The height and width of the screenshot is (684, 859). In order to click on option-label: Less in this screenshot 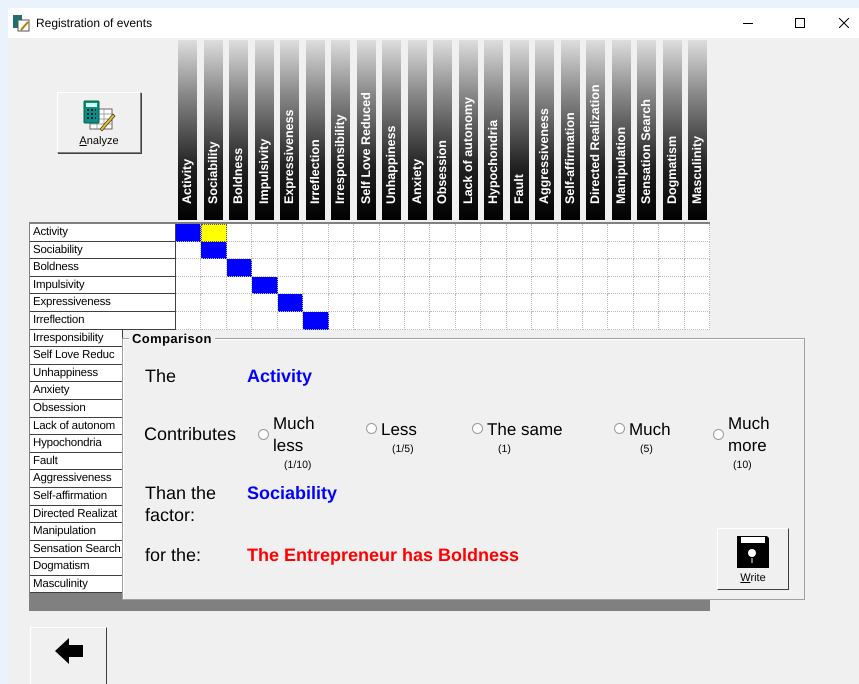, I will do `click(399, 430)`.